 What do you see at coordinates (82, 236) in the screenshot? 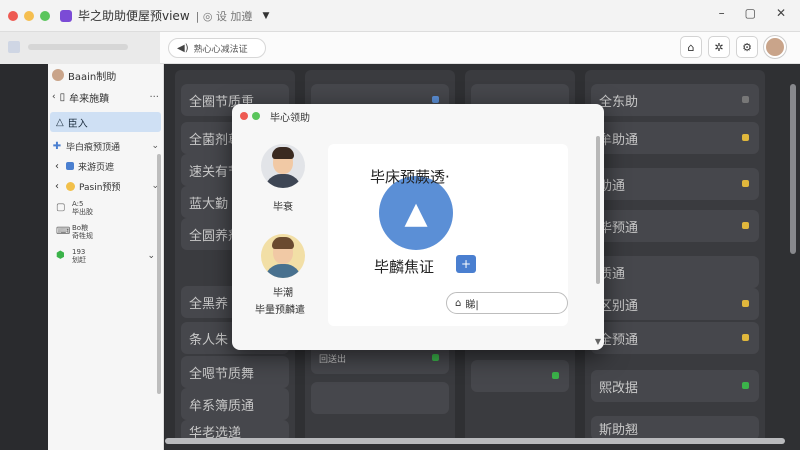
I see `item-line2: 奇牲规` at bounding box center [82, 236].